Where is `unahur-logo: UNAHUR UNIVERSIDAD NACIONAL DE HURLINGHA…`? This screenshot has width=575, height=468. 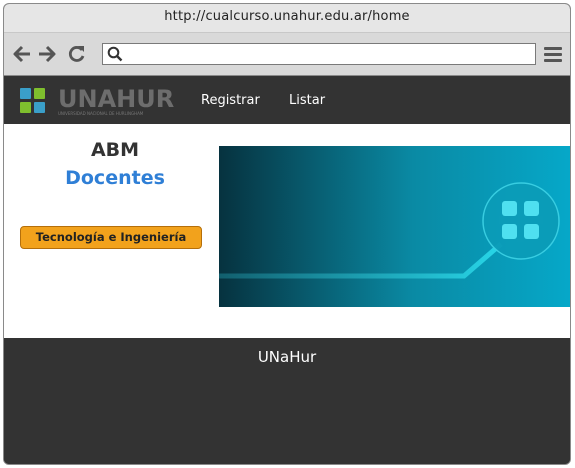 unahur-logo: UNAHUR UNIVERSIDAD NACIONAL DE HURLINGHA… is located at coordinates (98, 101).